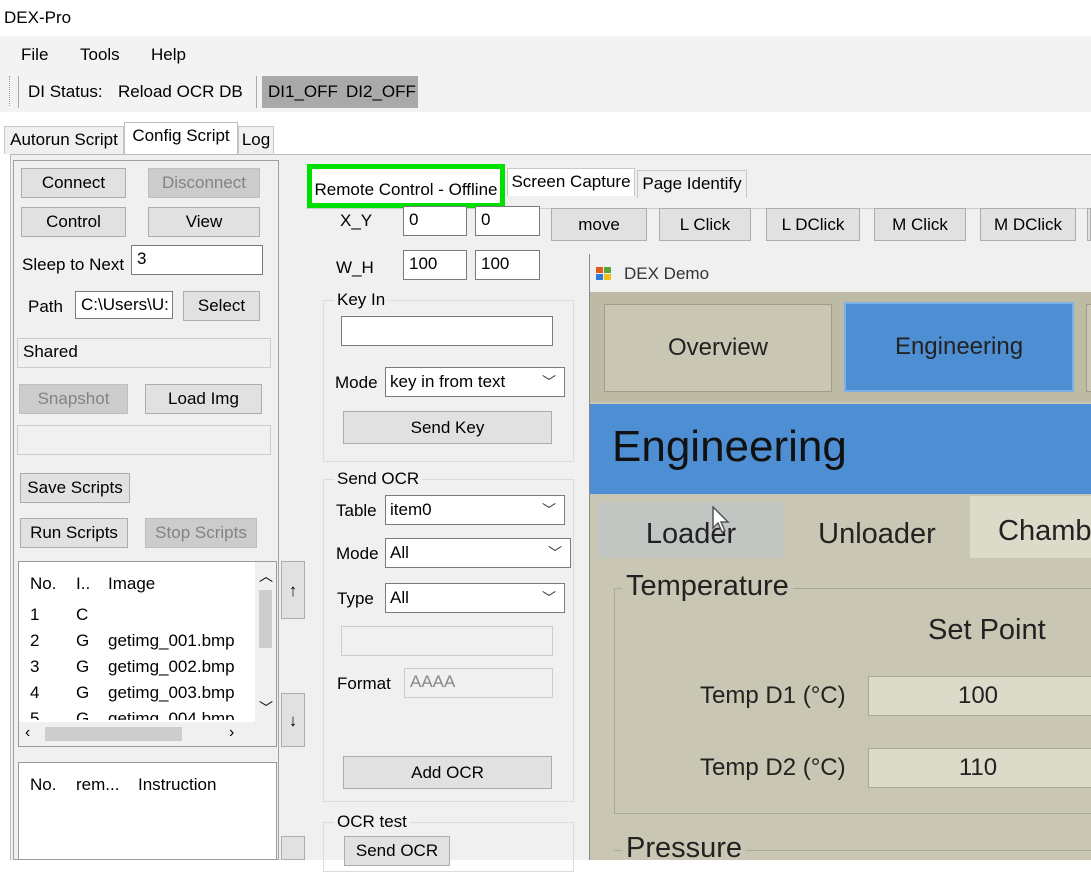 Image resolution: width=1091 pixels, height=872 pixels. I want to click on column-header: I.., so click(83, 584).